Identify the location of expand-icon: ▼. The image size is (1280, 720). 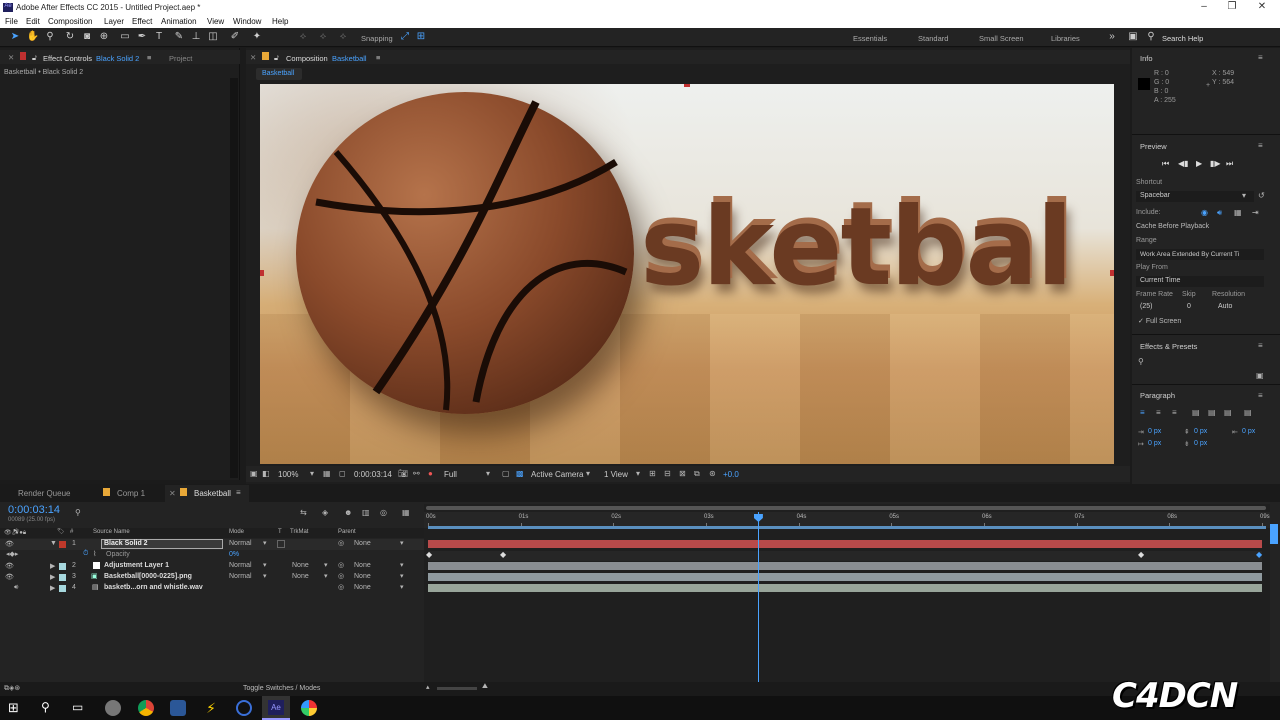
(53, 543).